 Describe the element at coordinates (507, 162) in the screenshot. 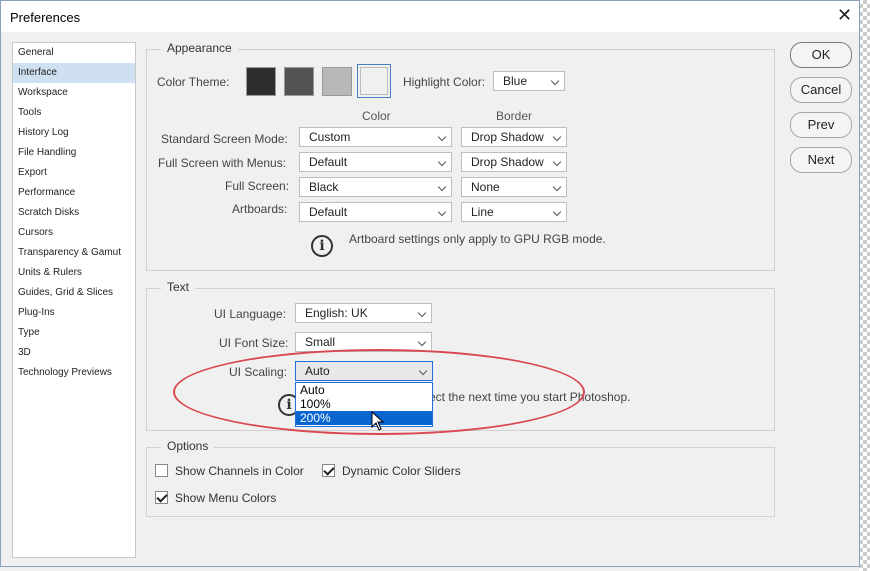

I see `full-screen-menus-border-value: Drop Shadow` at that location.